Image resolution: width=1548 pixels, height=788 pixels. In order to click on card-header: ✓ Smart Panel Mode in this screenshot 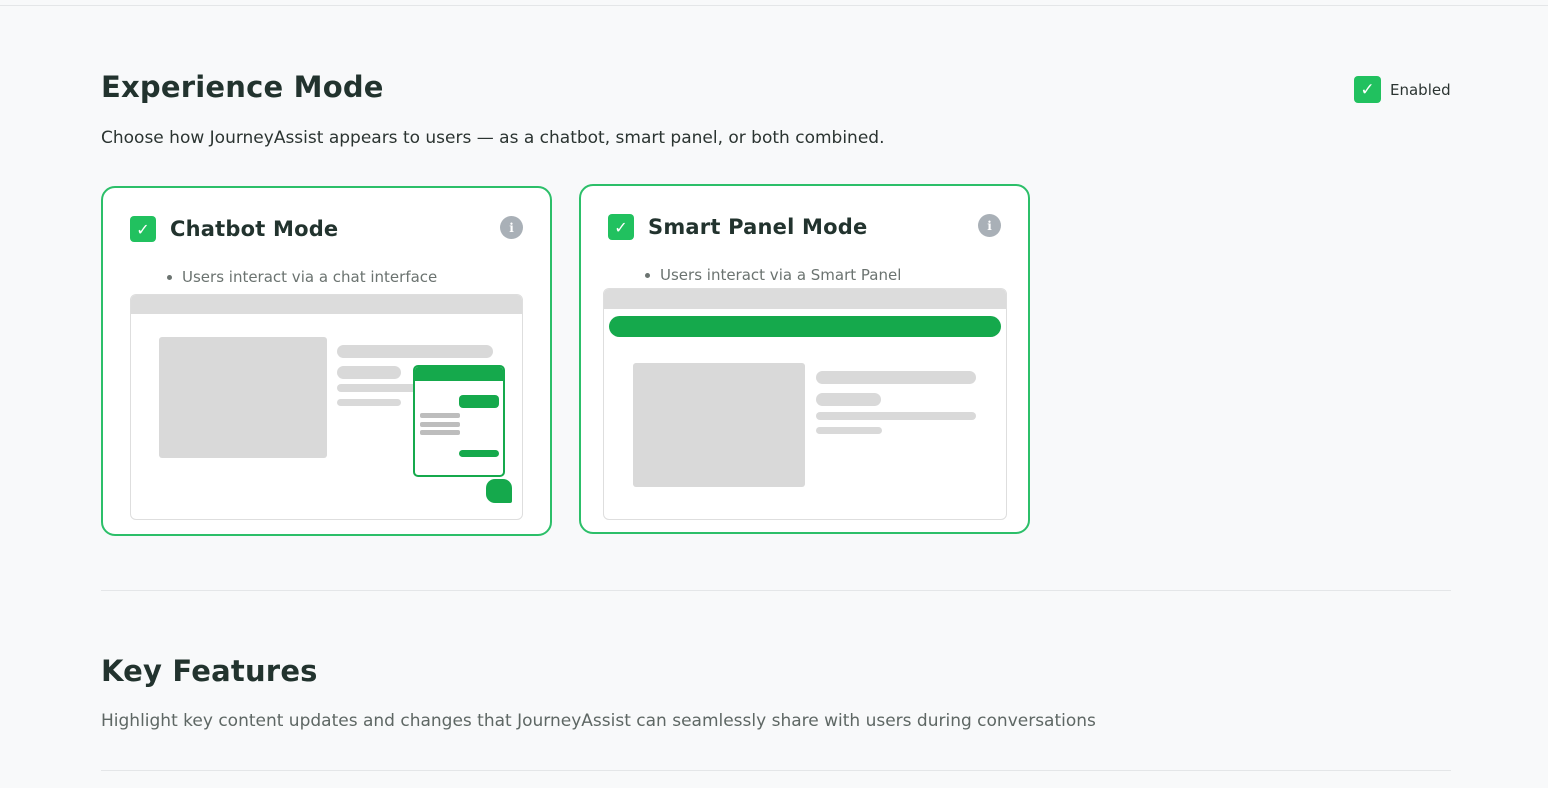, I will do `click(737, 227)`.